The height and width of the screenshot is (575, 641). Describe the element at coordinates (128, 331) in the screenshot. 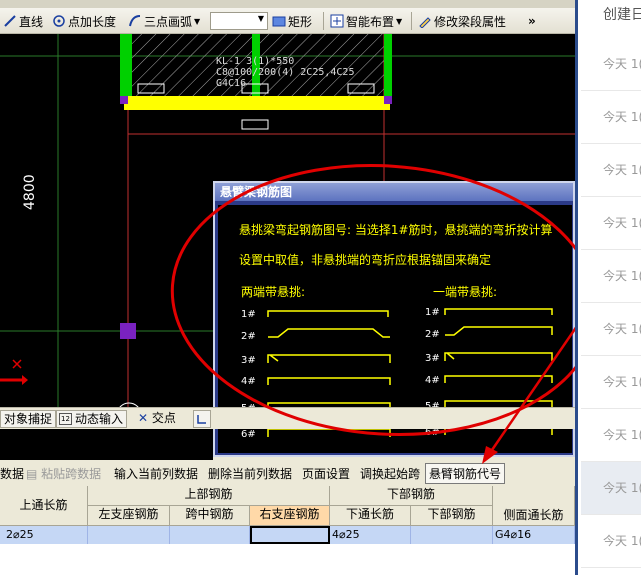

I see `column-node` at that location.